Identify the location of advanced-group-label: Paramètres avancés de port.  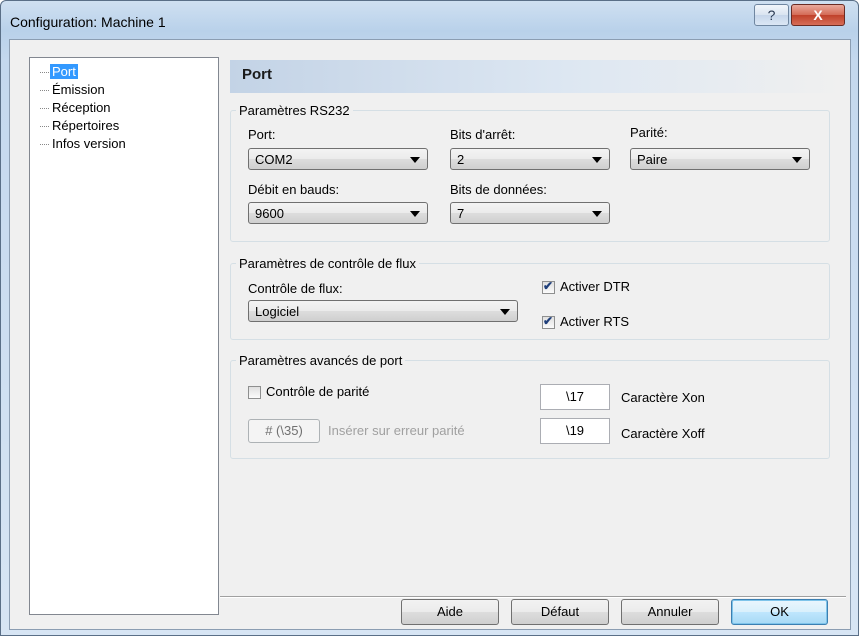
(321, 360).